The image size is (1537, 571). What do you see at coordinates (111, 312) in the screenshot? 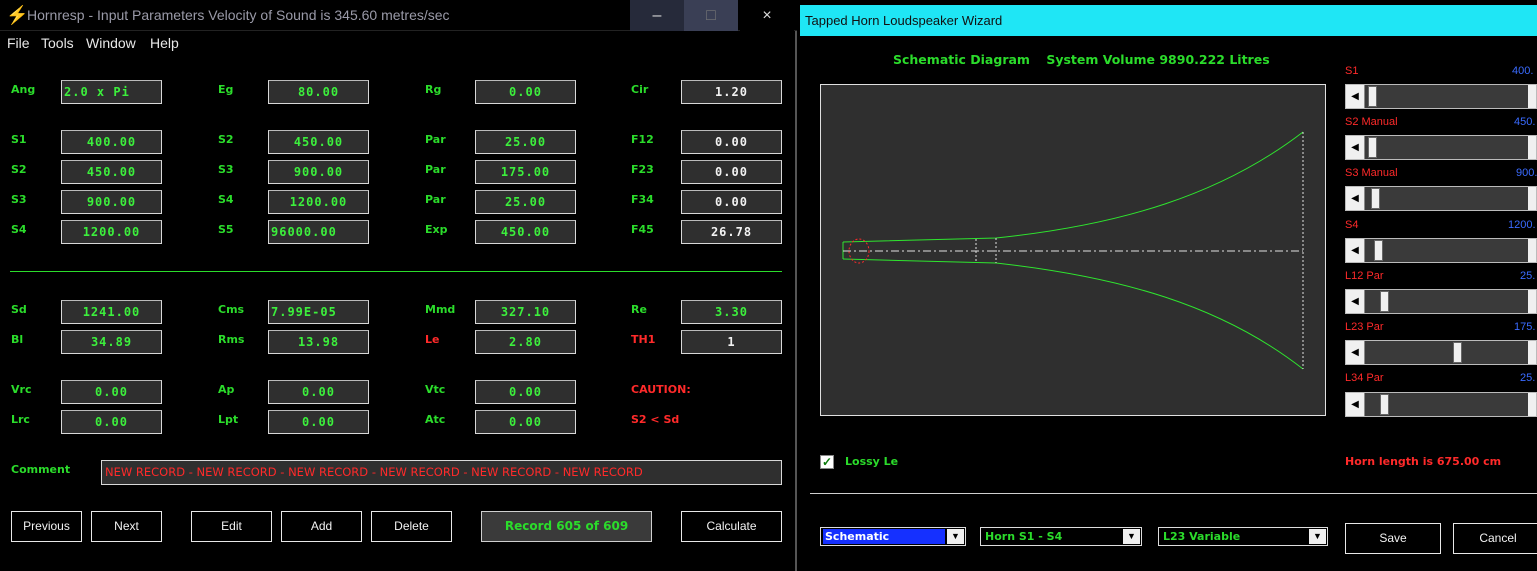
I see `sd-field: 1241.00` at bounding box center [111, 312].